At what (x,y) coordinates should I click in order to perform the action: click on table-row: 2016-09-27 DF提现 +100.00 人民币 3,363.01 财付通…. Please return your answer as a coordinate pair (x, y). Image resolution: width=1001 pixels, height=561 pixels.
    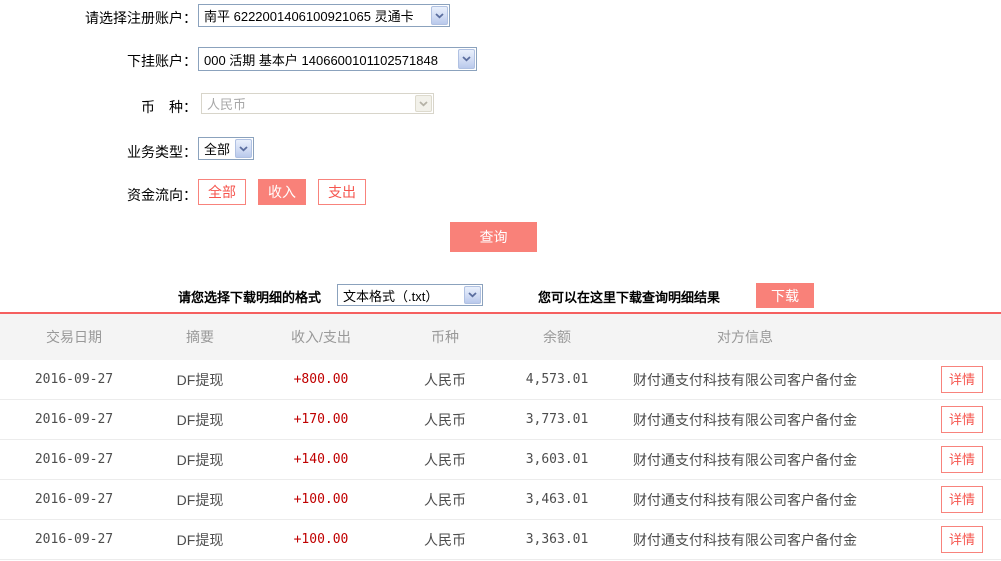
    Looking at the image, I should click on (500, 540).